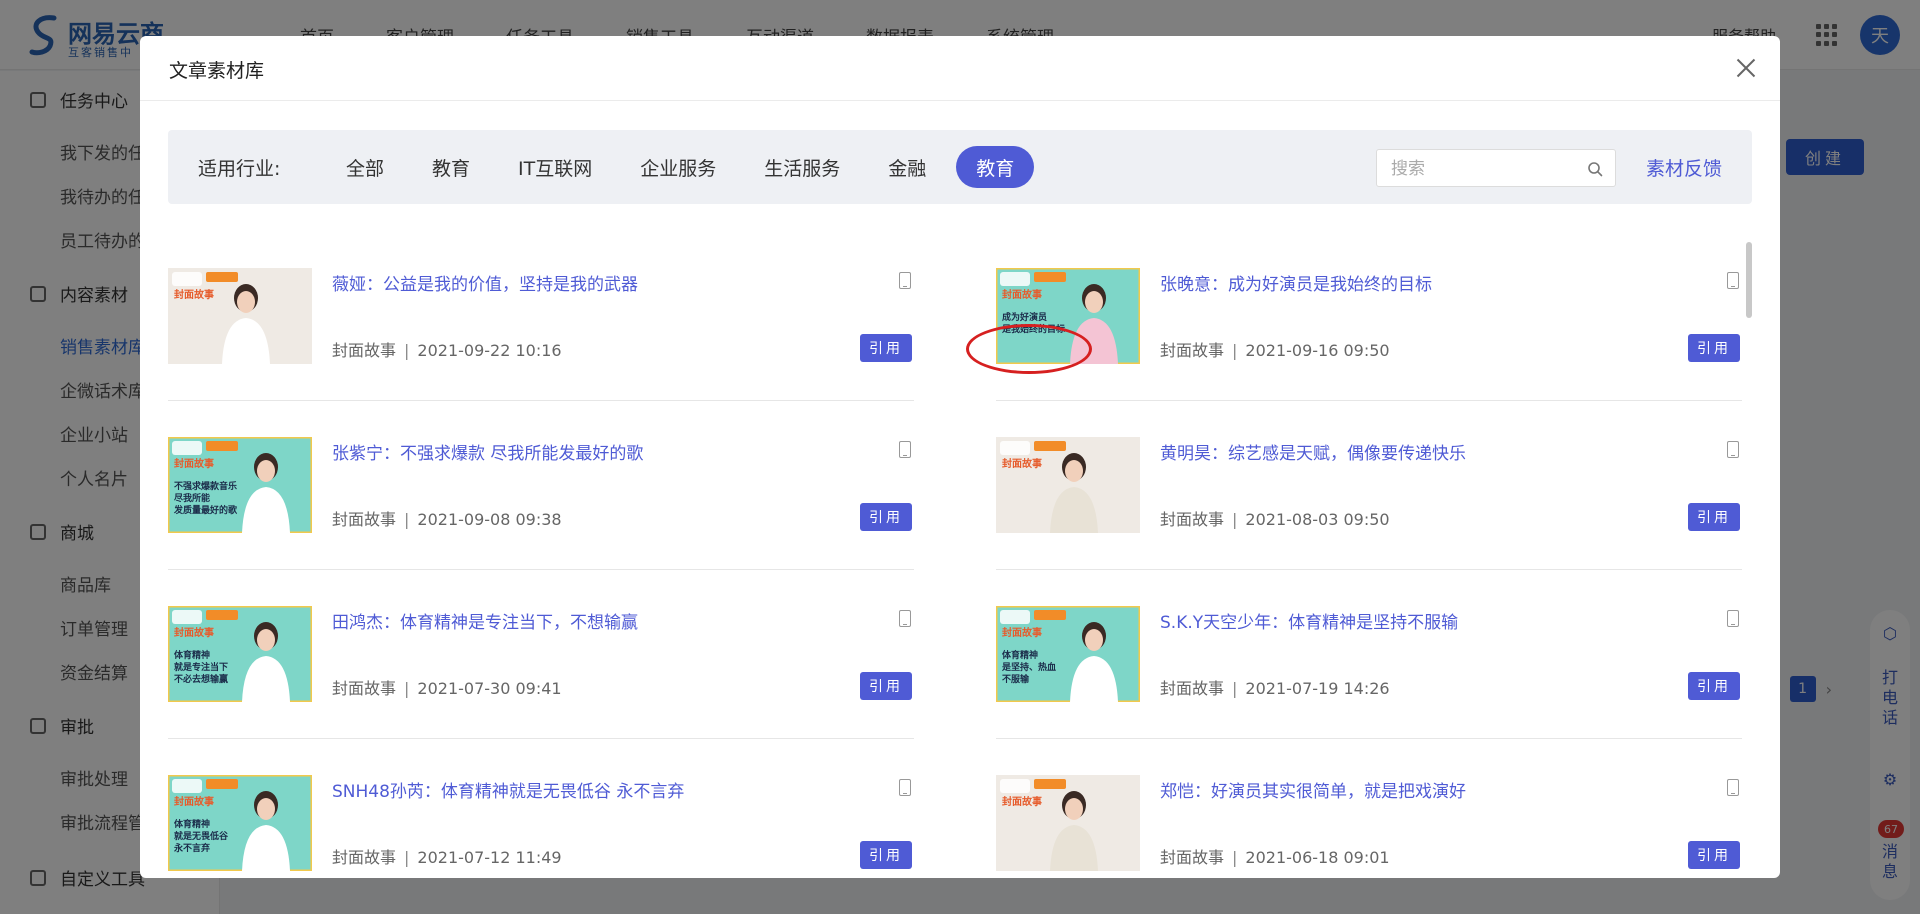 The width and height of the screenshot is (1920, 914). What do you see at coordinates (555, 167) in the screenshot?
I see `industry-chip-it: IT互联网` at bounding box center [555, 167].